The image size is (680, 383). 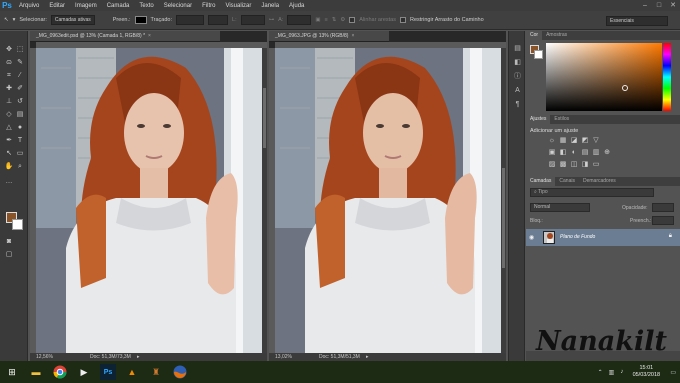 What do you see at coordinates (218, 20) in the screenshot?
I see `stroke-type-dropdown` at bounding box center [218, 20].